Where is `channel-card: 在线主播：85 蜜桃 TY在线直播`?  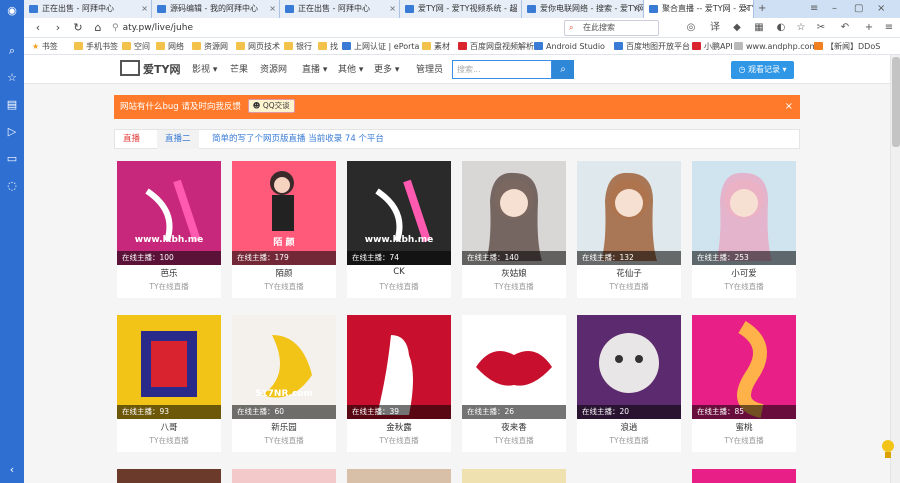
channel-card: 在线主播：85 蜜桃 TY在线直播 is located at coordinates (744, 383).